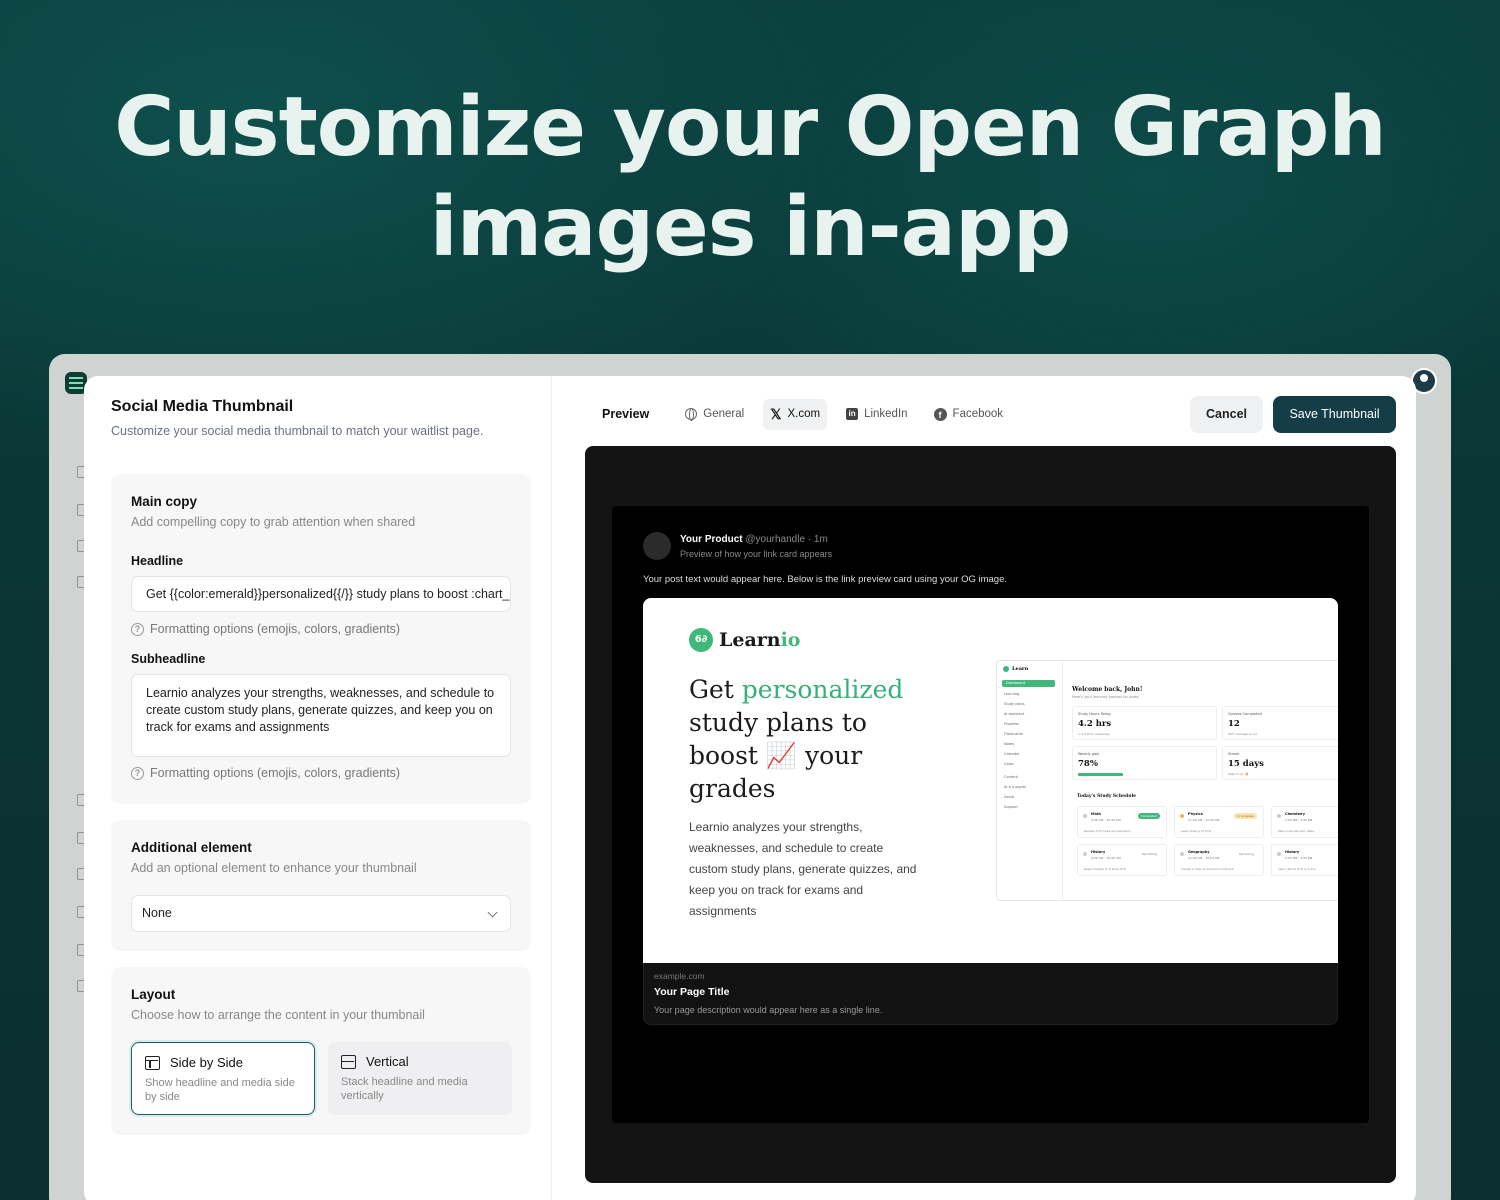 Image resolution: width=1500 pixels, height=1200 pixels. What do you see at coordinates (1234, 724) in the screenshot?
I see `stat-value: 12` at bounding box center [1234, 724].